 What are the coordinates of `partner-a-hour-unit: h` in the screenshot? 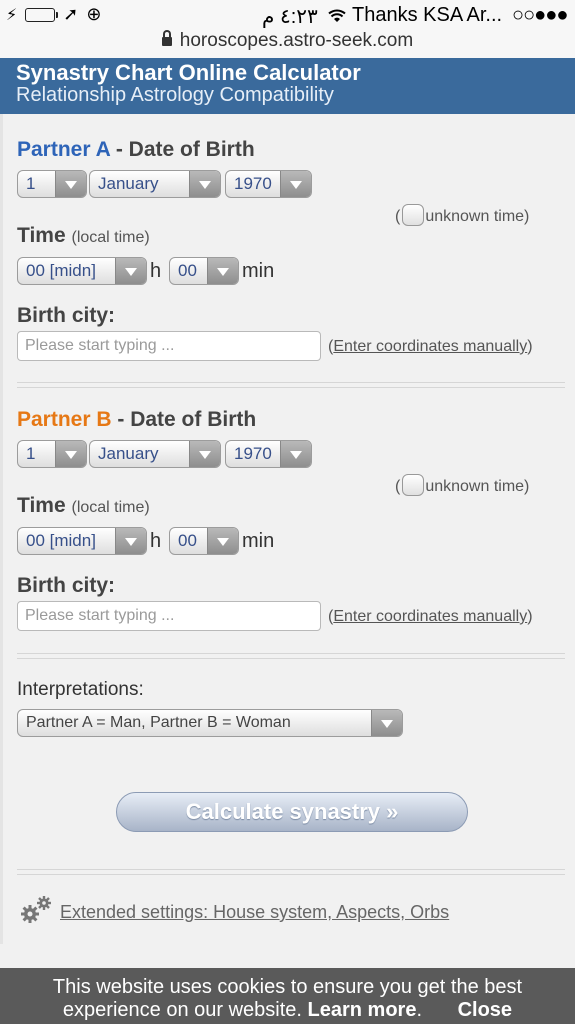 It's located at (156, 271).